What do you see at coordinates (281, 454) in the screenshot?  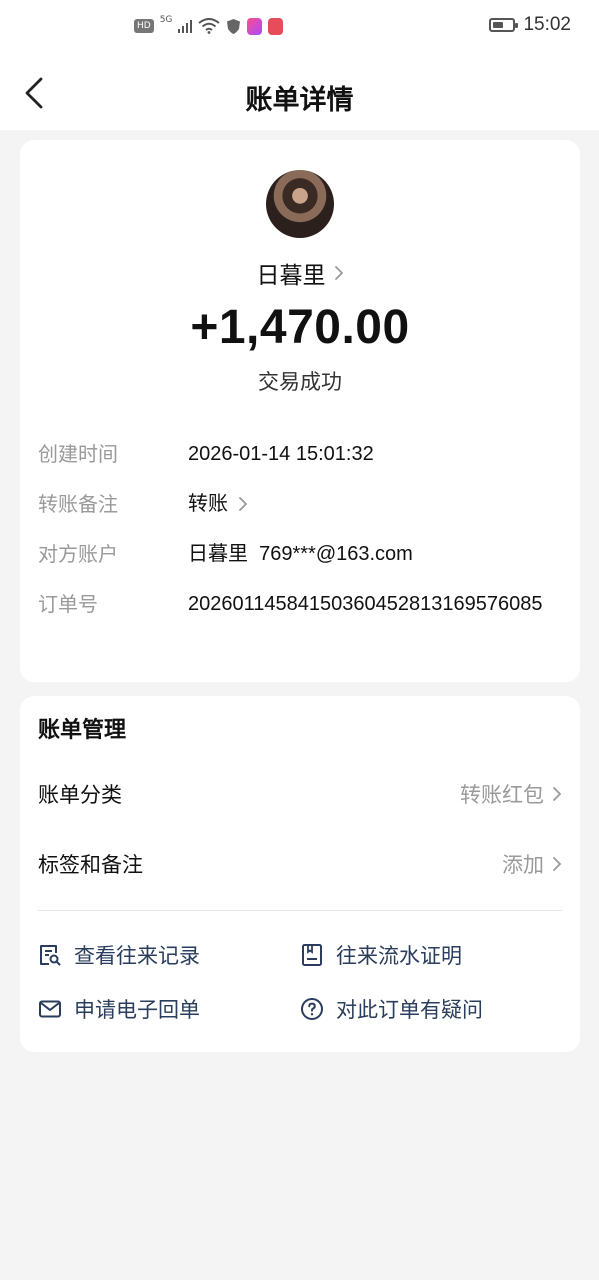 I see `detail-value: 2026-01-14 15:01:32` at bounding box center [281, 454].